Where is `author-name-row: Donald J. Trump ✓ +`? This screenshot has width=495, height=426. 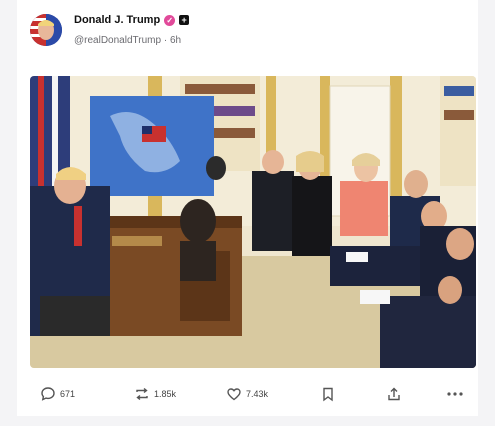
author-name-row: Donald J. Trump ✓ + is located at coordinates (132, 20).